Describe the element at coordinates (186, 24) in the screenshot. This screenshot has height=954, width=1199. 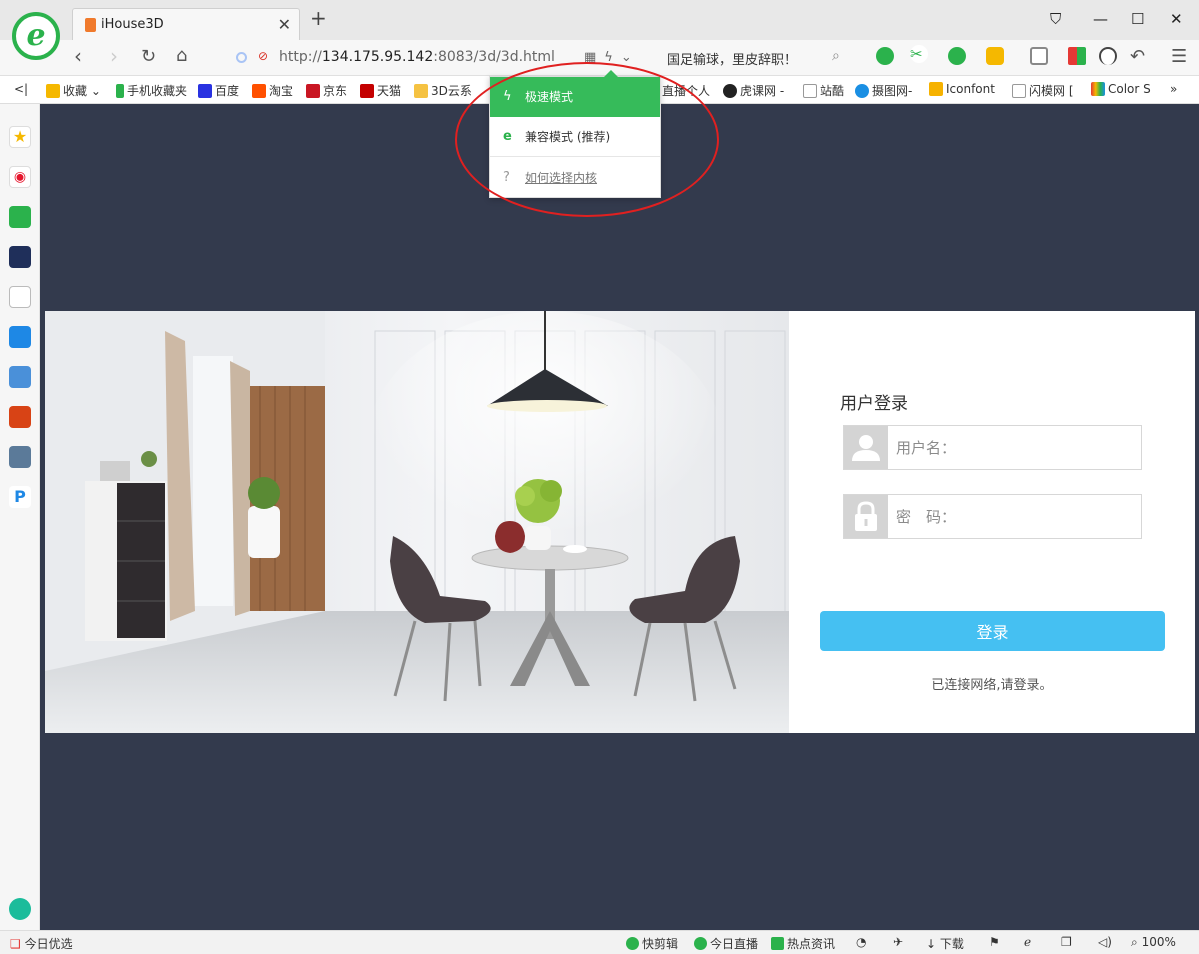
I see `browser-tab: iHouse3D ✕` at that location.